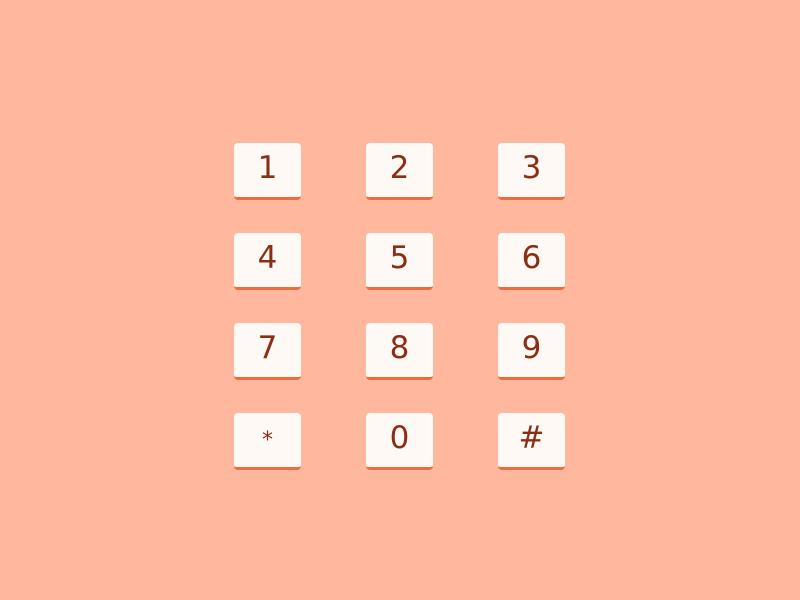 The width and height of the screenshot is (800, 600). I want to click on key-label: 5, so click(399, 257).